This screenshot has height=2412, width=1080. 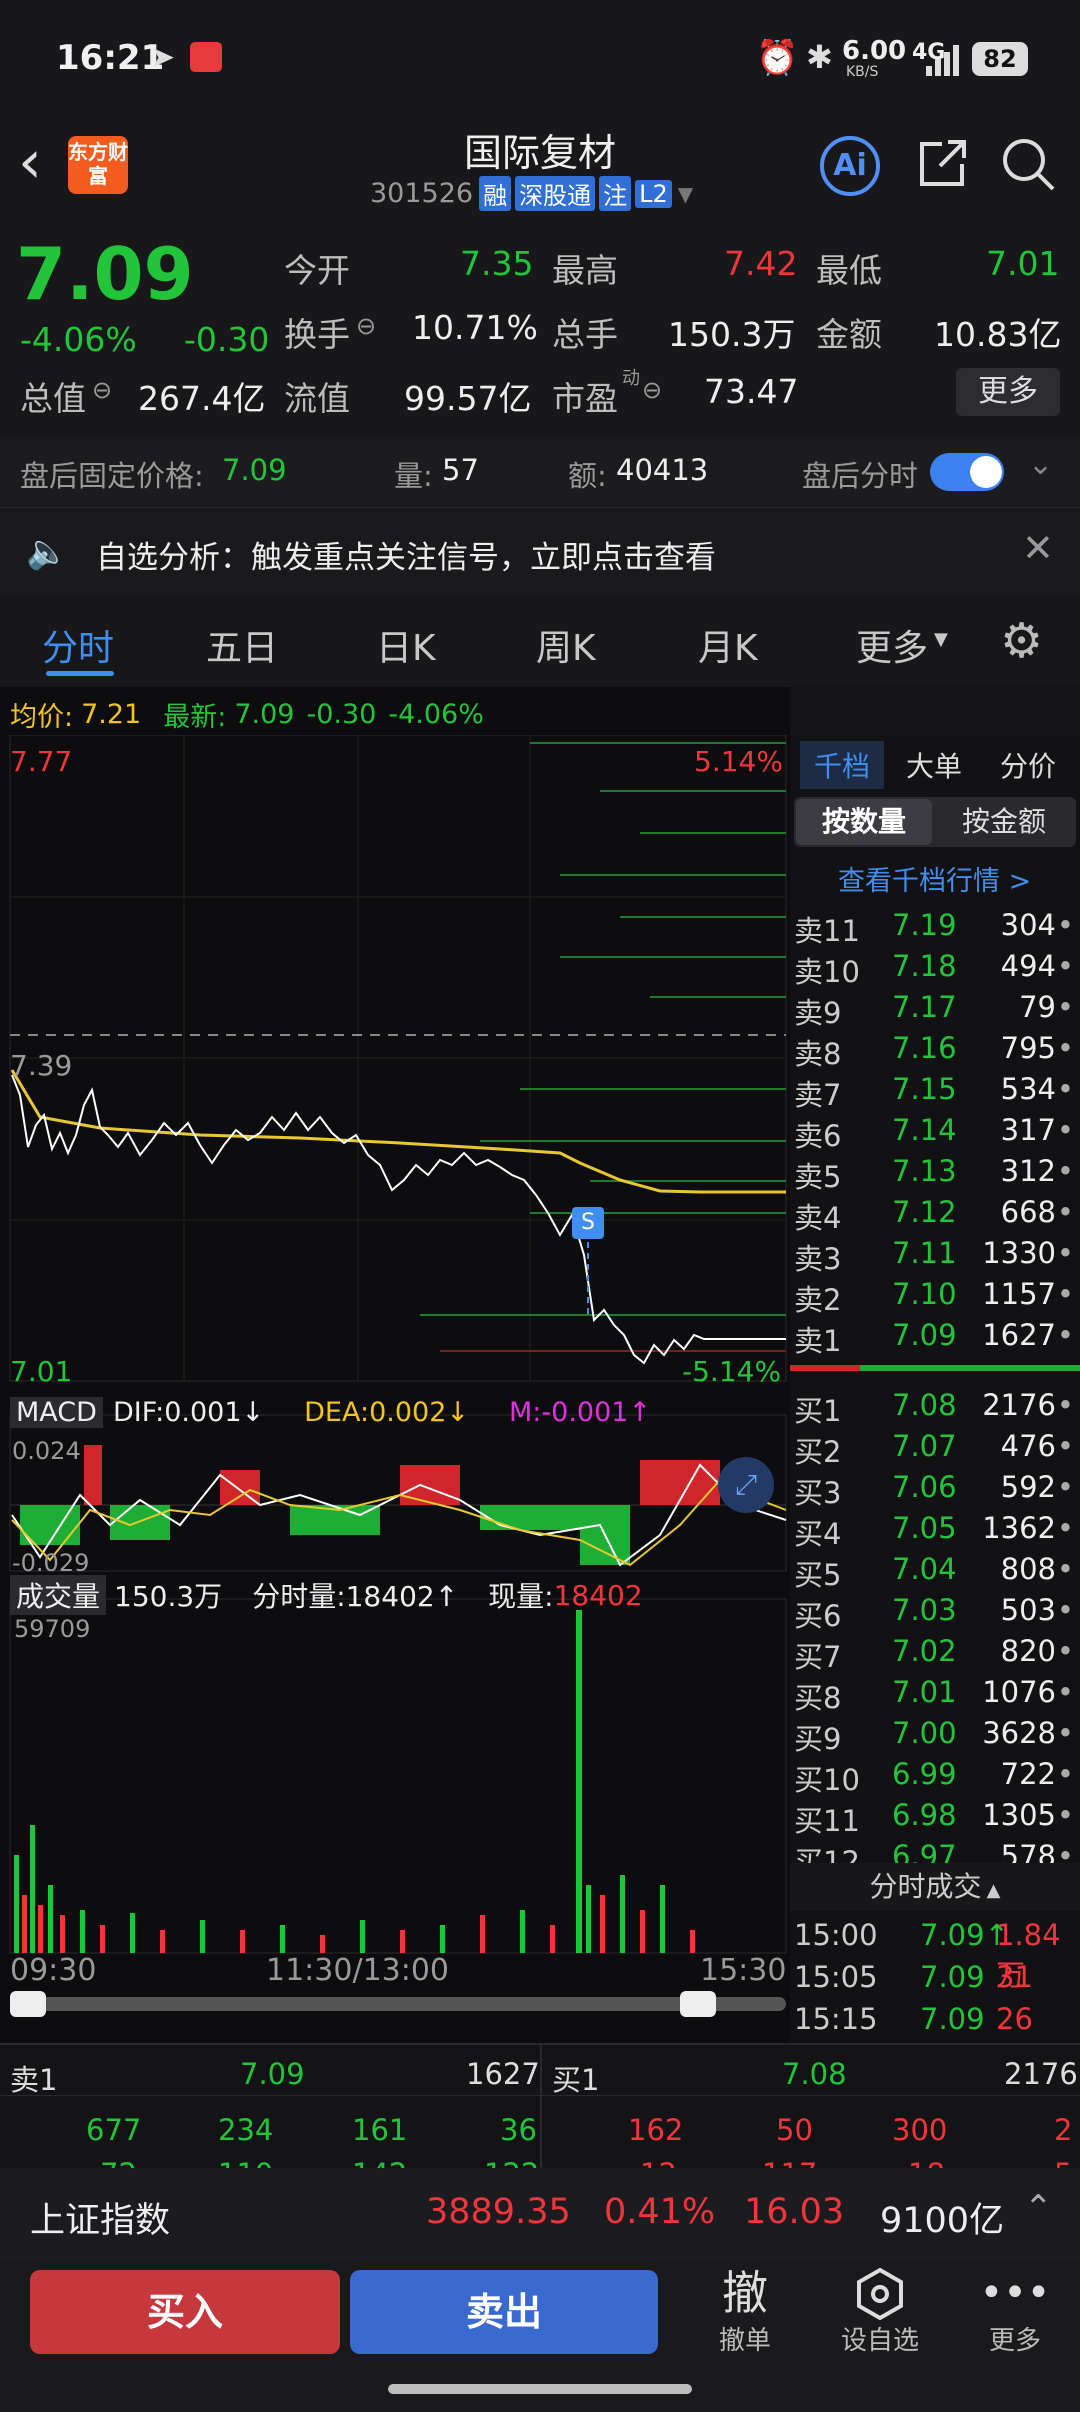 I want to click on buy-button: 买入, so click(x=185, y=2312).